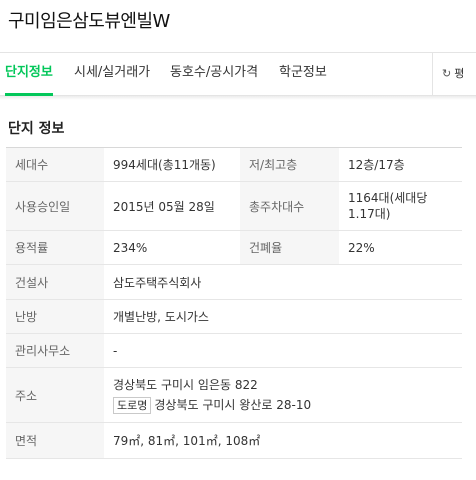 This screenshot has width=476, height=480. What do you see at coordinates (89, 21) in the screenshot?
I see `page-title: 구미임은삼도뷰엔빌W` at bounding box center [89, 21].